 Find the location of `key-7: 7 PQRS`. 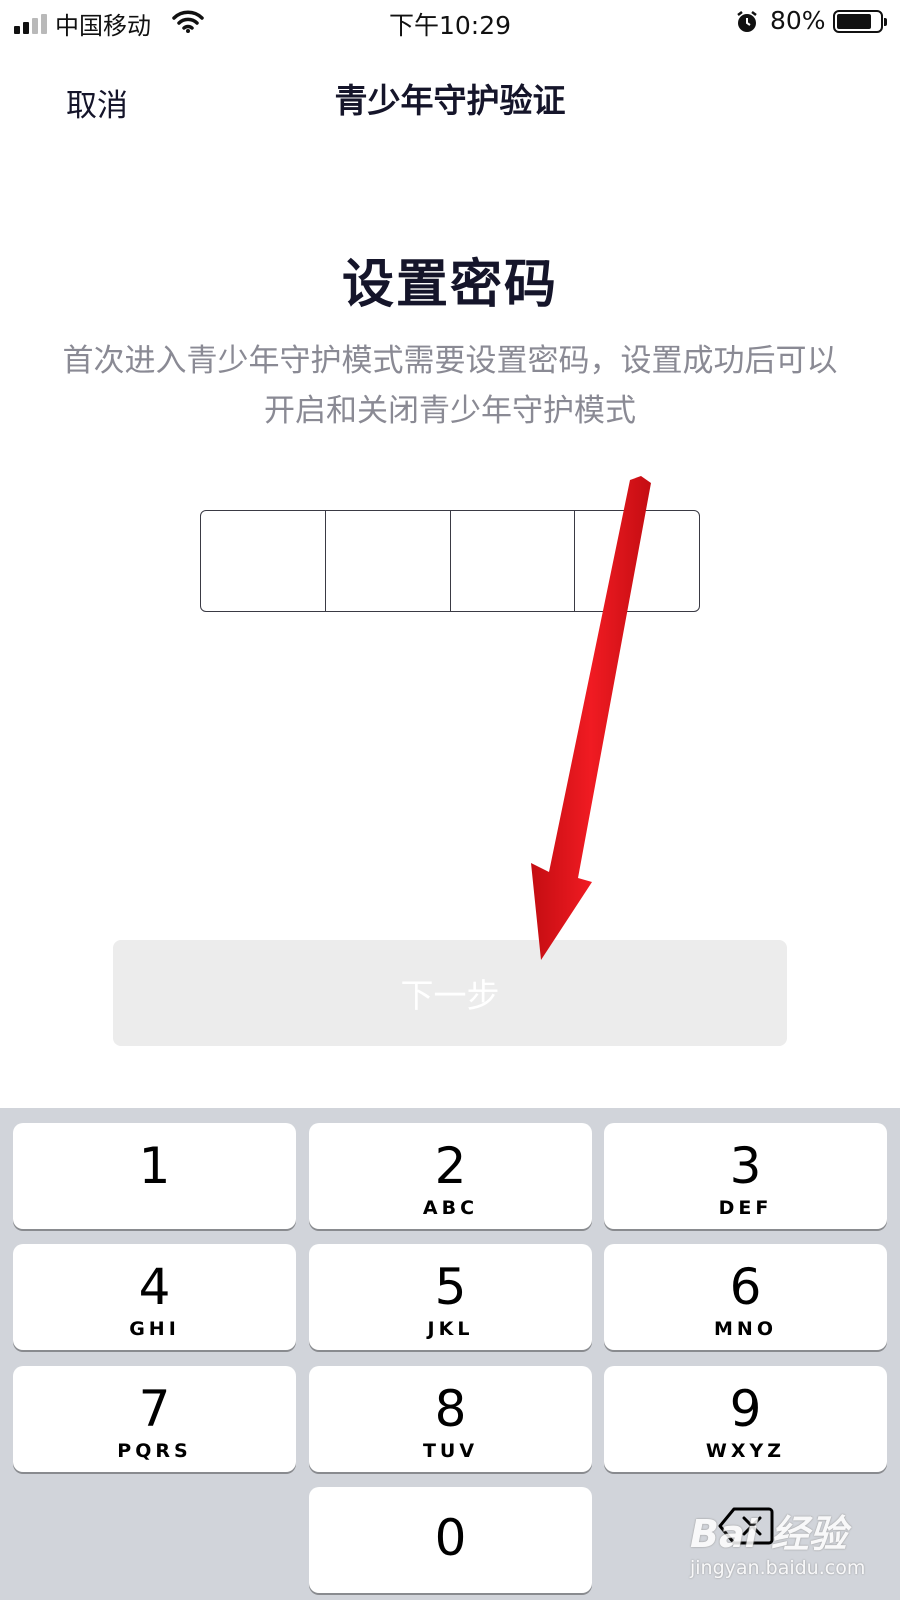

key-7: 7 PQRS is located at coordinates (154, 1419).